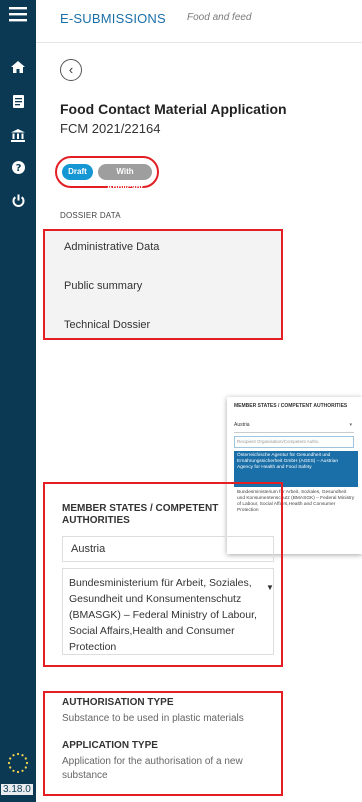 This screenshot has width=362, height=802. I want to click on document-icon, so click(18, 102).